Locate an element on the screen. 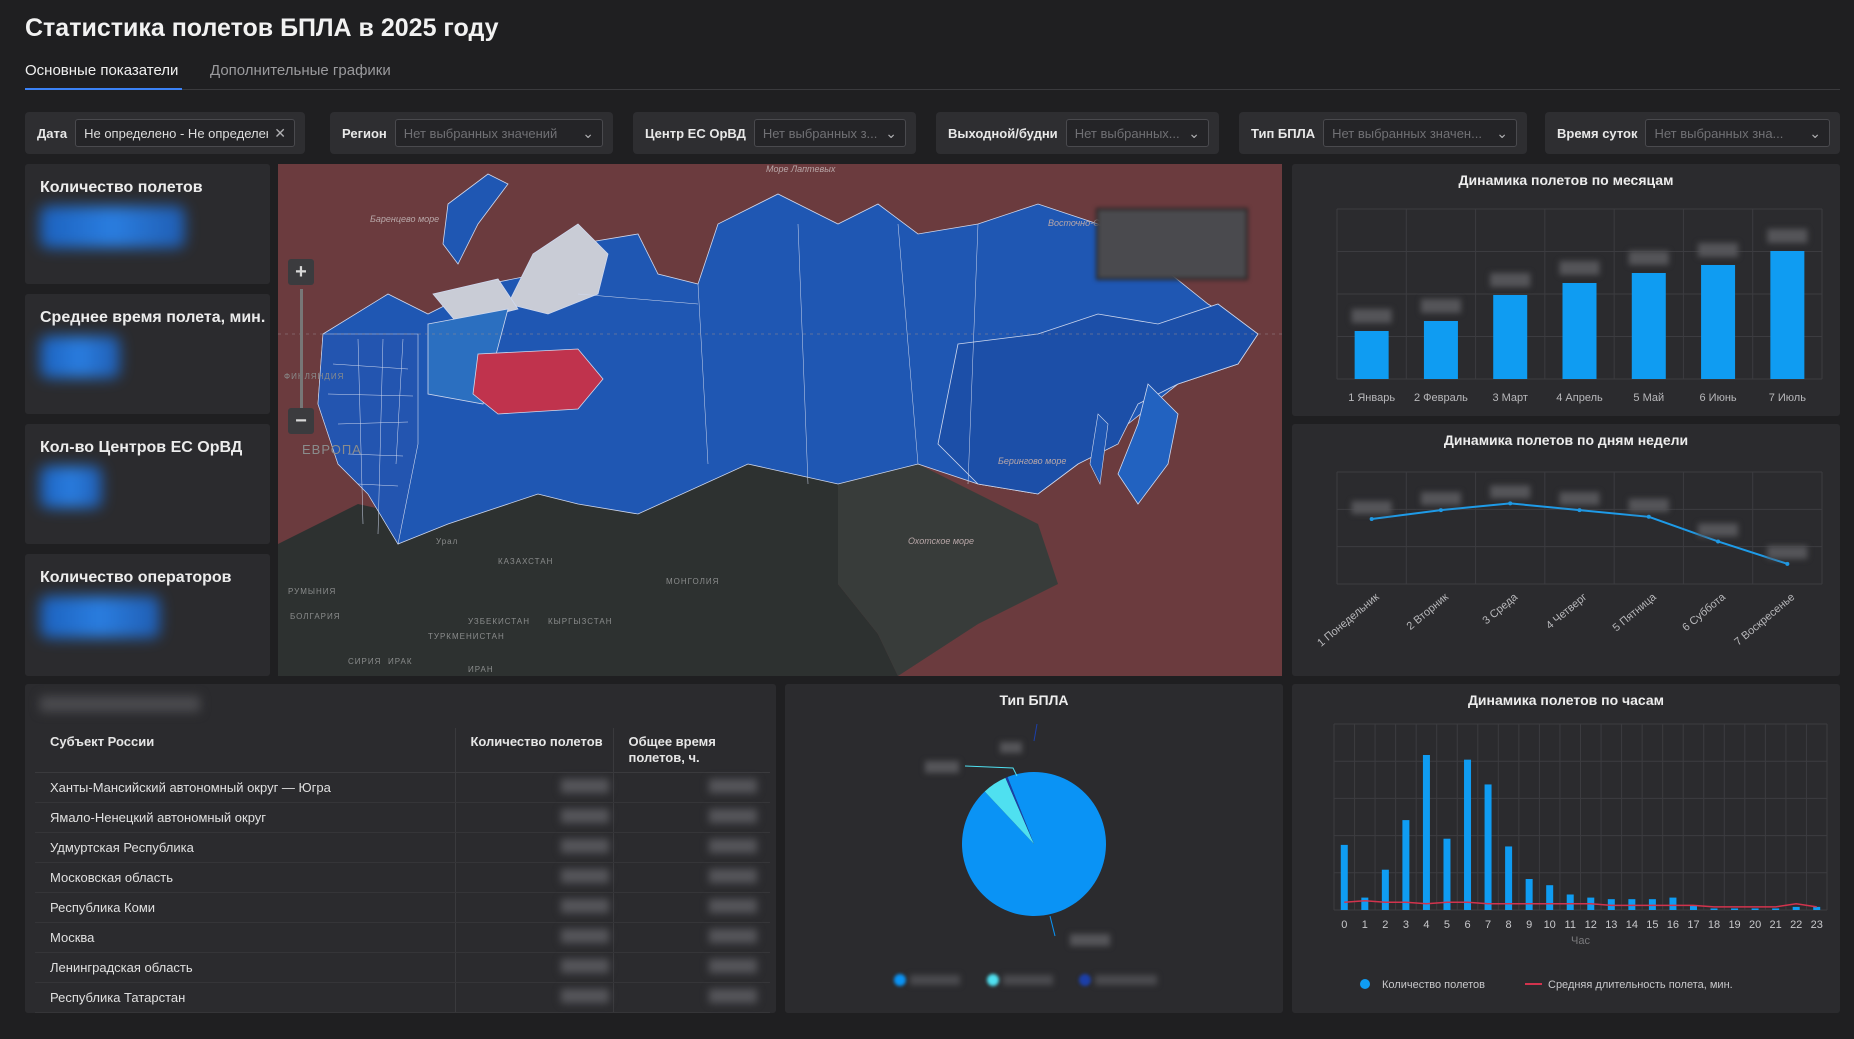 The height and width of the screenshot is (1039, 1854). table-row: Ханты-Мансийский автономный округ — Югра is located at coordinates (402, 787).